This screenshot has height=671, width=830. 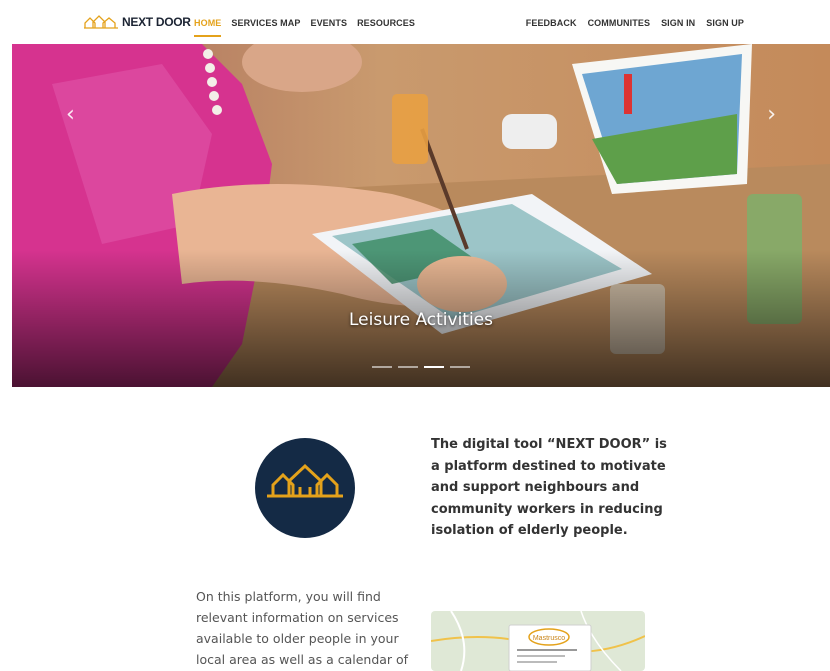 What do you see at coordinates (70, 114) in the screenshot?
I see `chevron-left-icon: ‹` at bounding box center [70, 114].